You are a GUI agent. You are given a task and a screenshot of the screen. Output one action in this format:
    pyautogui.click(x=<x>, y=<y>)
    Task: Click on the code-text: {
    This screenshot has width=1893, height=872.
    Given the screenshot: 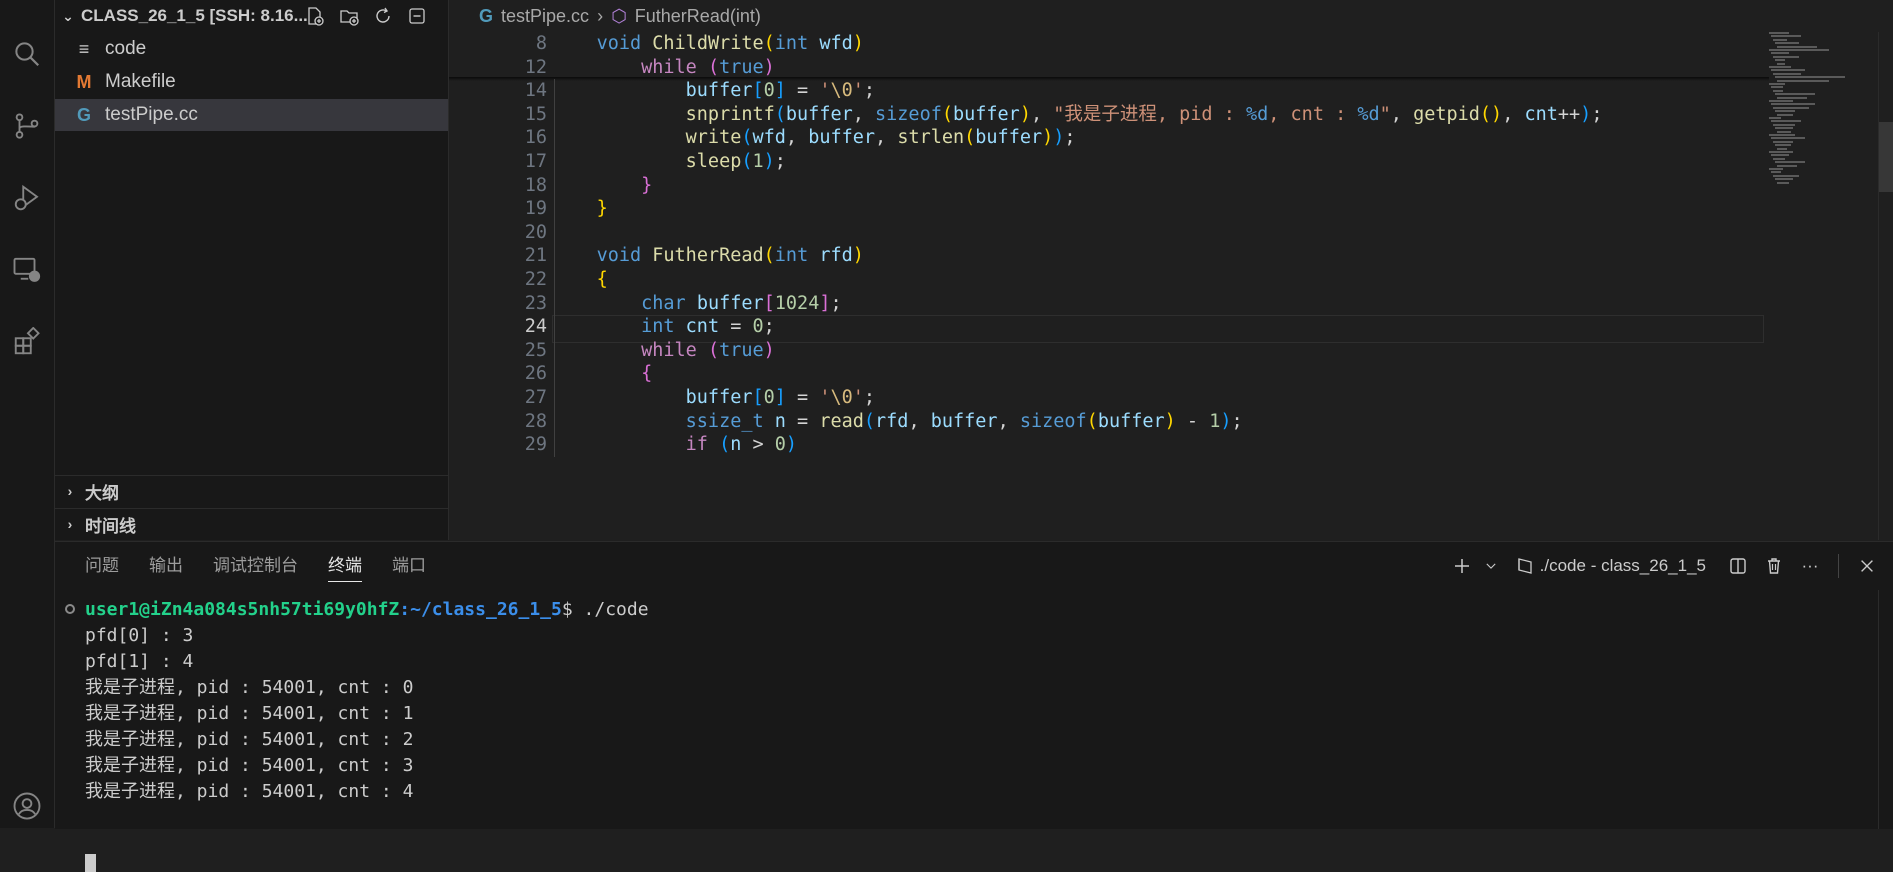 What is the action you would take?
    pyautogui.click(x=602, y=279)
    